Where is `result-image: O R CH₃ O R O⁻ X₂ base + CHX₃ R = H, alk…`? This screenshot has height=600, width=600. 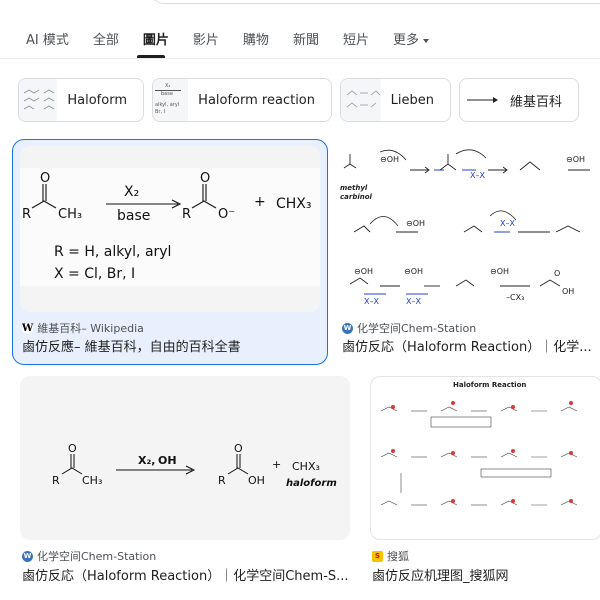
result-image: O R CH₃ O R O⁻ X₂ base + CHX₃ R = H, alk… is located at coordinates (170, 229).